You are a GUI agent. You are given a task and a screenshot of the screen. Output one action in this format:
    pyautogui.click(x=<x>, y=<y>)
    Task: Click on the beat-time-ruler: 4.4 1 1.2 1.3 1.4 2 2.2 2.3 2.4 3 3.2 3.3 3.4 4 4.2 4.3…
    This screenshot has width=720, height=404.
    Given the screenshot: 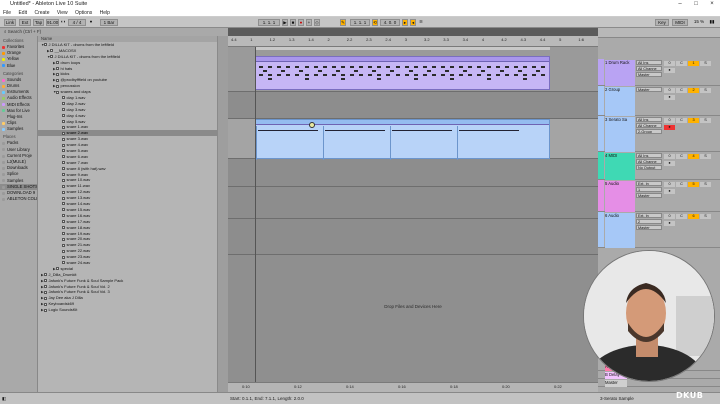 What is the action you would take?
    pyautogui.click(x=413, y=41)
    